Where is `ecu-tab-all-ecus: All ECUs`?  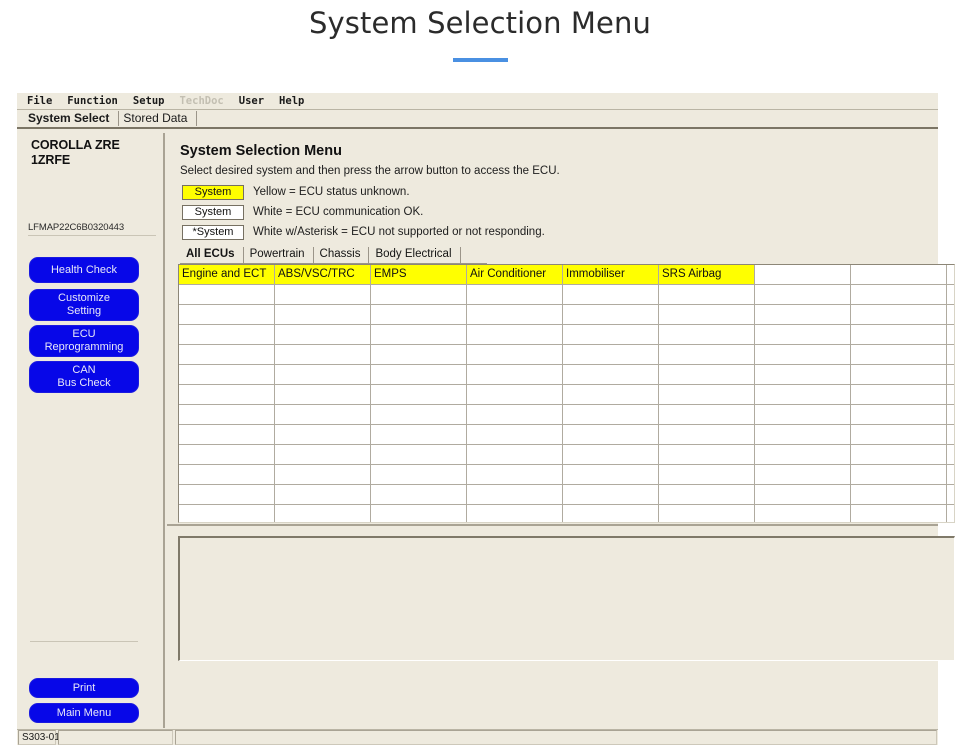 ecu-tab-all-ecus: All ECUs is located at coordinates (212, 255).